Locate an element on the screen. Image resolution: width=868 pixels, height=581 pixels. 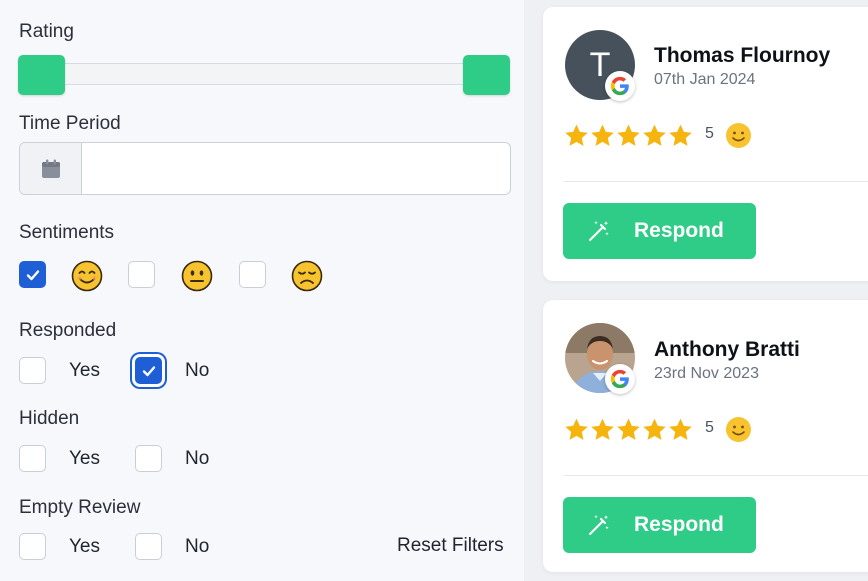
rating-label: Rating is located at coordinates (46, 31).